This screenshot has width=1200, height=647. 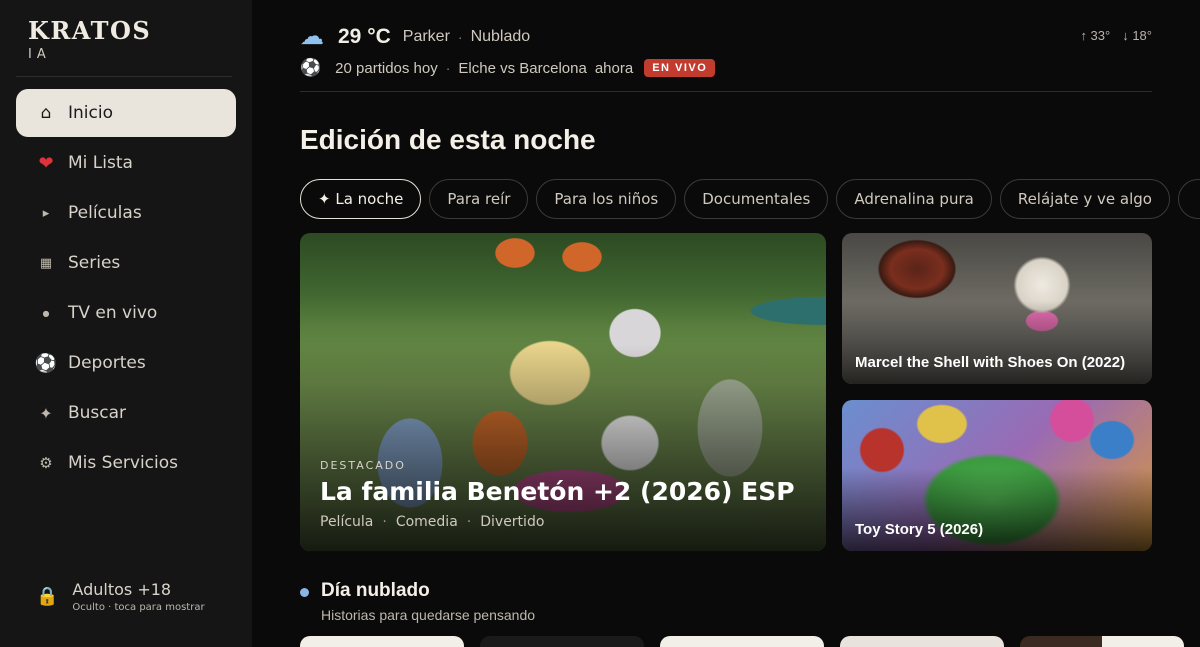 What do you see at coordinates (512, 522) in the screenshot?
I see `featured-mood: Divertido` at bounding box center [512, 522].